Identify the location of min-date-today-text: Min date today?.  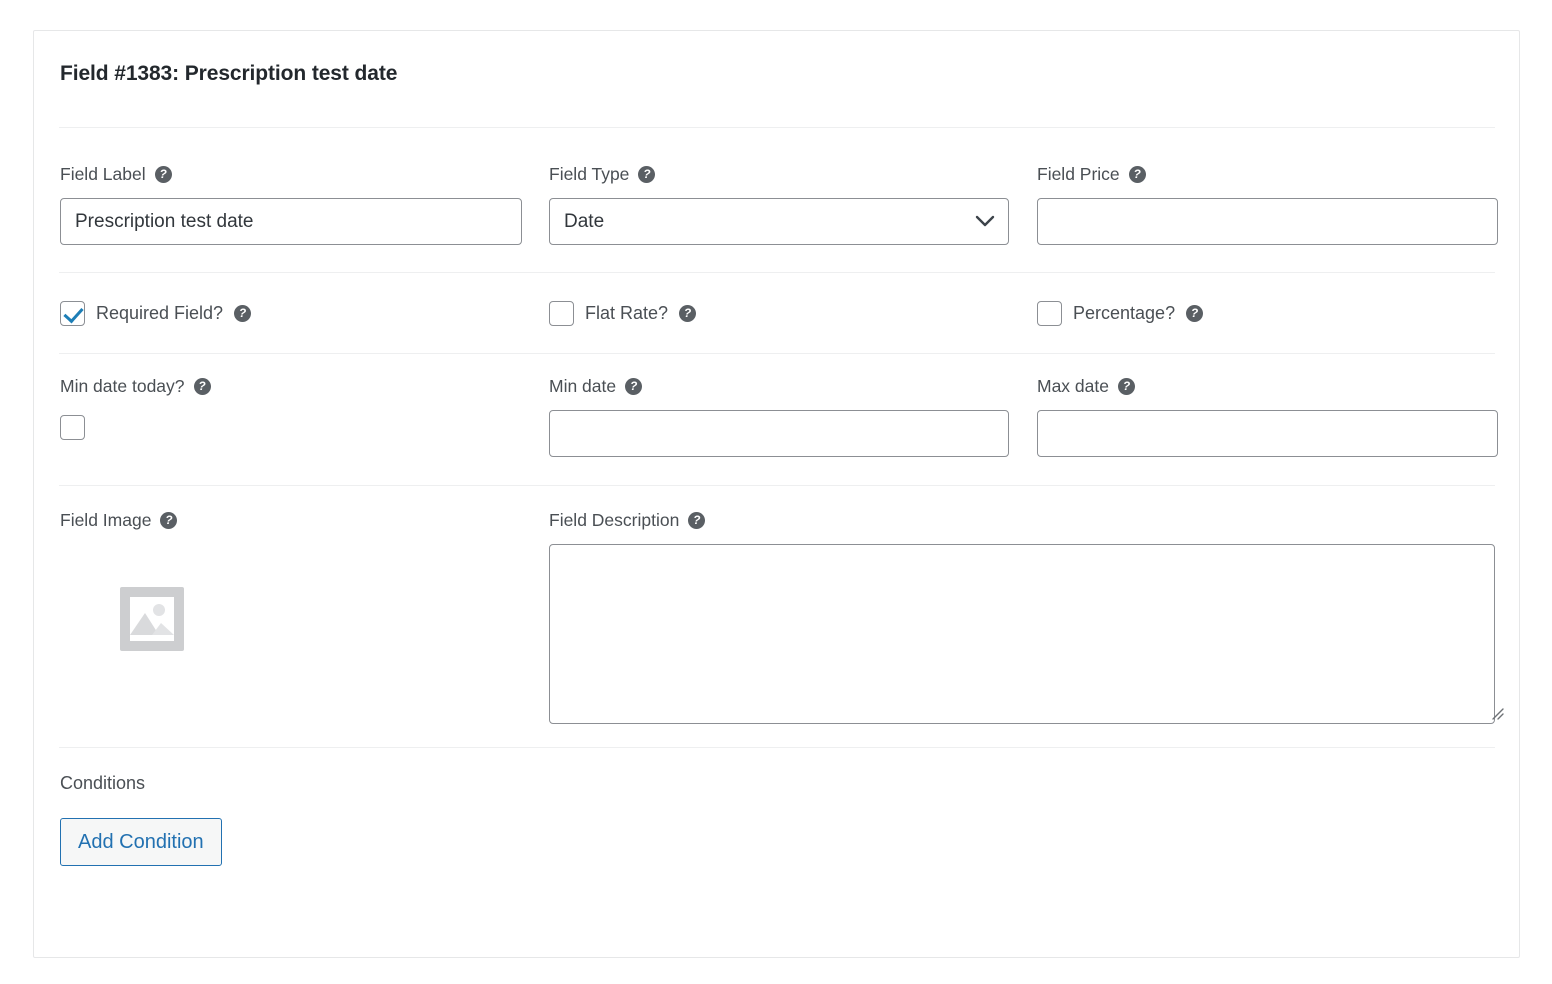
(122, 386).